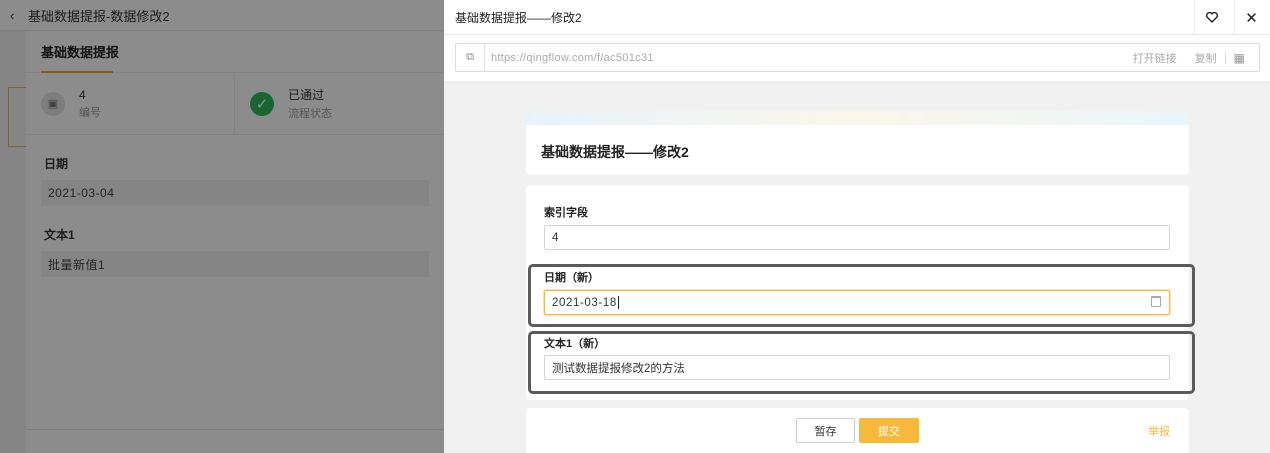 The image size is (1270, 453). Describe the element at coordinates (889, 430) in the screenshot. I see `submit-button: 提交` at that location.